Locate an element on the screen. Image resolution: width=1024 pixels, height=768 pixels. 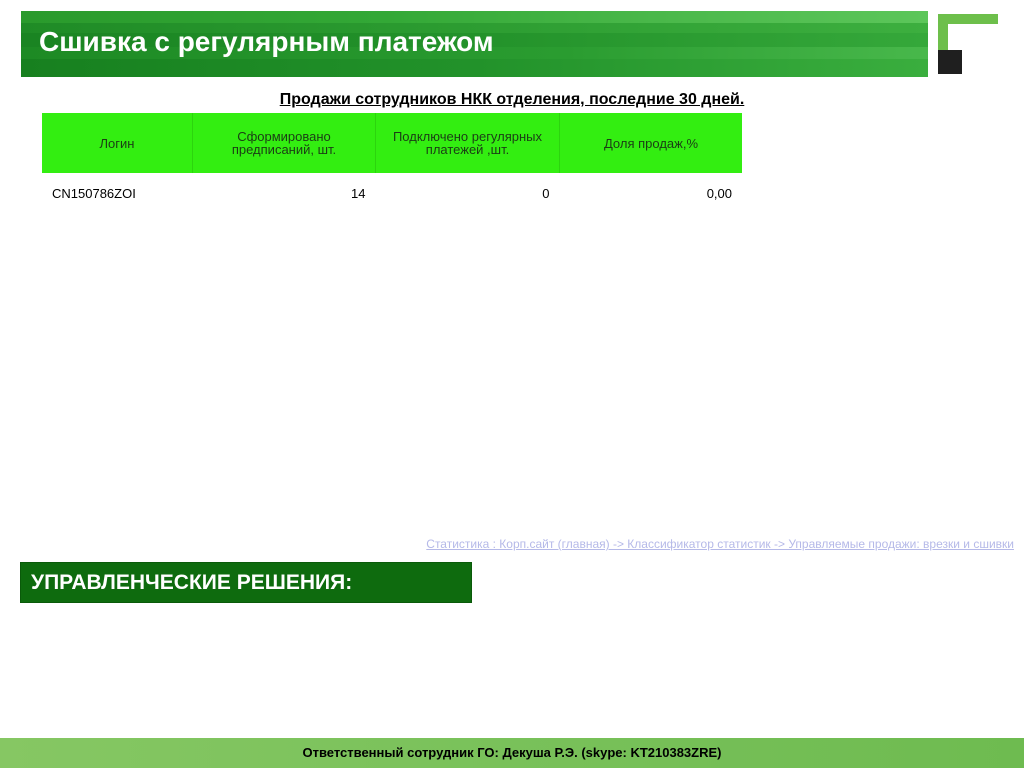
bank-logo-icon is located at coordinates (967, 44).